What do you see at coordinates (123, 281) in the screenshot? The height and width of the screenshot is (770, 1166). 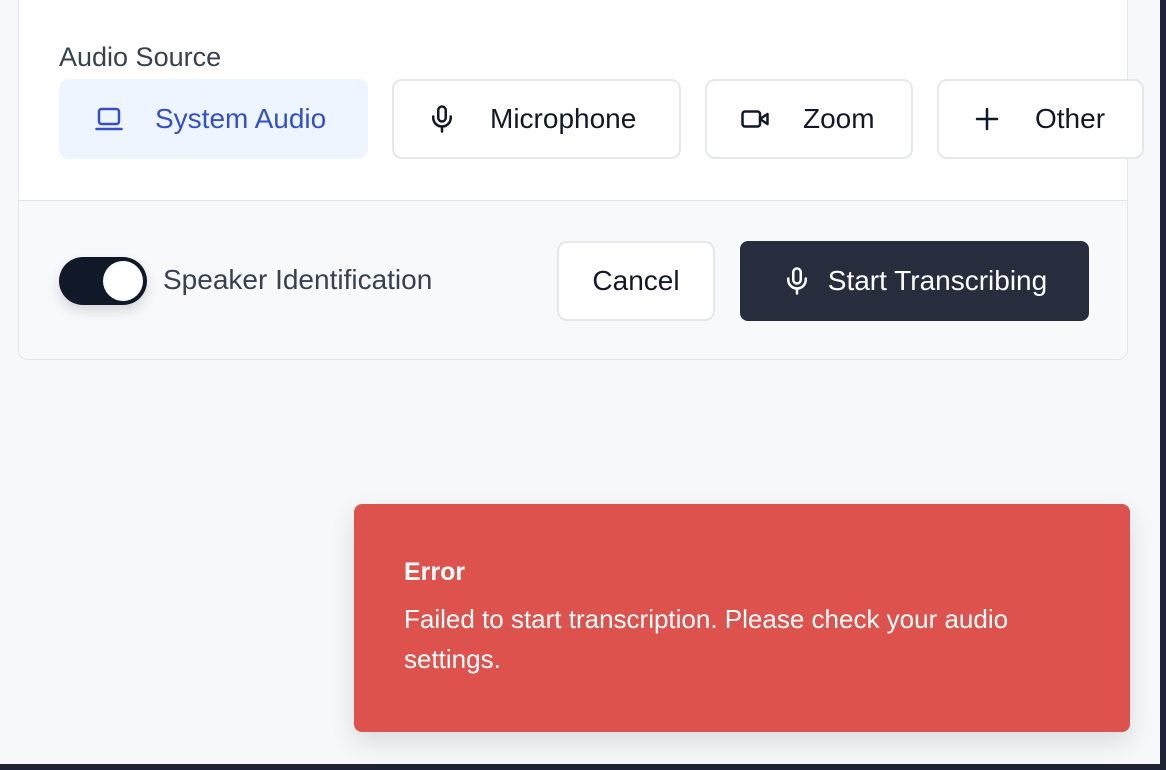 I see `toggle-knob` at bounding box center [123, 281].